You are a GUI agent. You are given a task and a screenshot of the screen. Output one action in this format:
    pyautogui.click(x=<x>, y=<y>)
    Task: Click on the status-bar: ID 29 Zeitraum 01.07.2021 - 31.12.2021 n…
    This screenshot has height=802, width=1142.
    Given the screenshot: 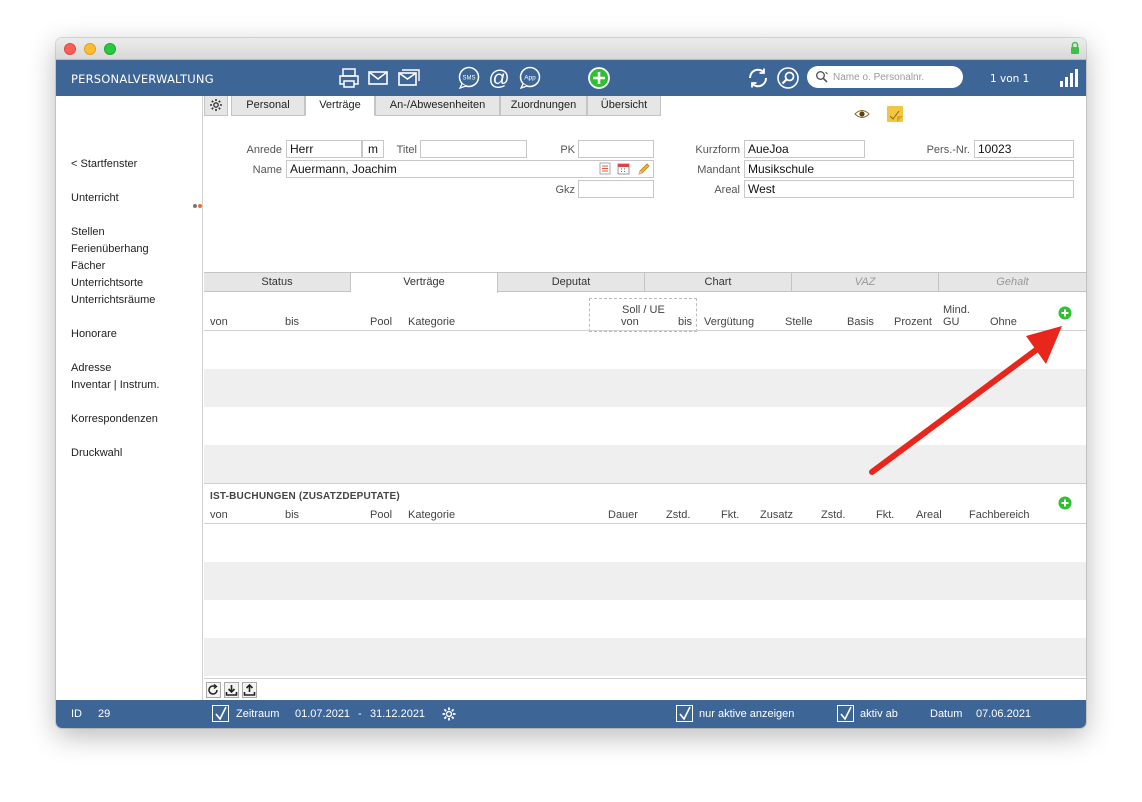 What is the action you would take?
    pyautogui.click(x=571, y=714)
    